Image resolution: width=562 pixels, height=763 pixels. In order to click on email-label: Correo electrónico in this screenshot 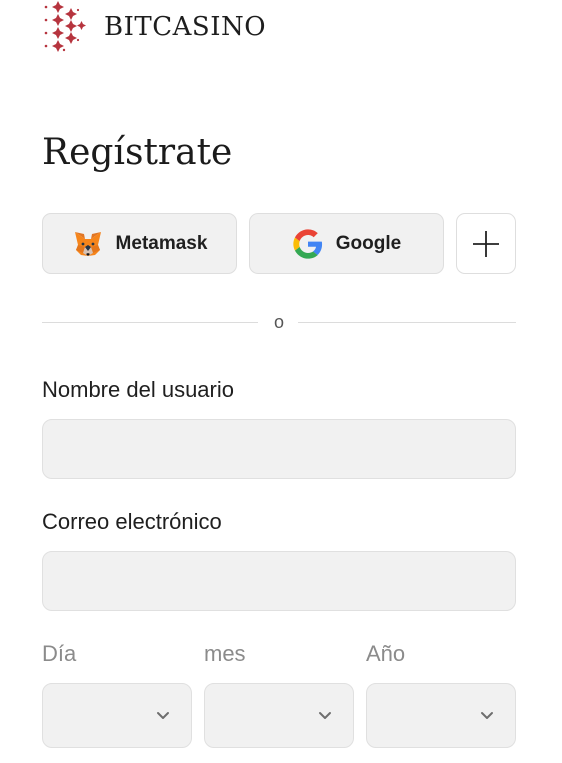, I will do `click(132, 521)`.